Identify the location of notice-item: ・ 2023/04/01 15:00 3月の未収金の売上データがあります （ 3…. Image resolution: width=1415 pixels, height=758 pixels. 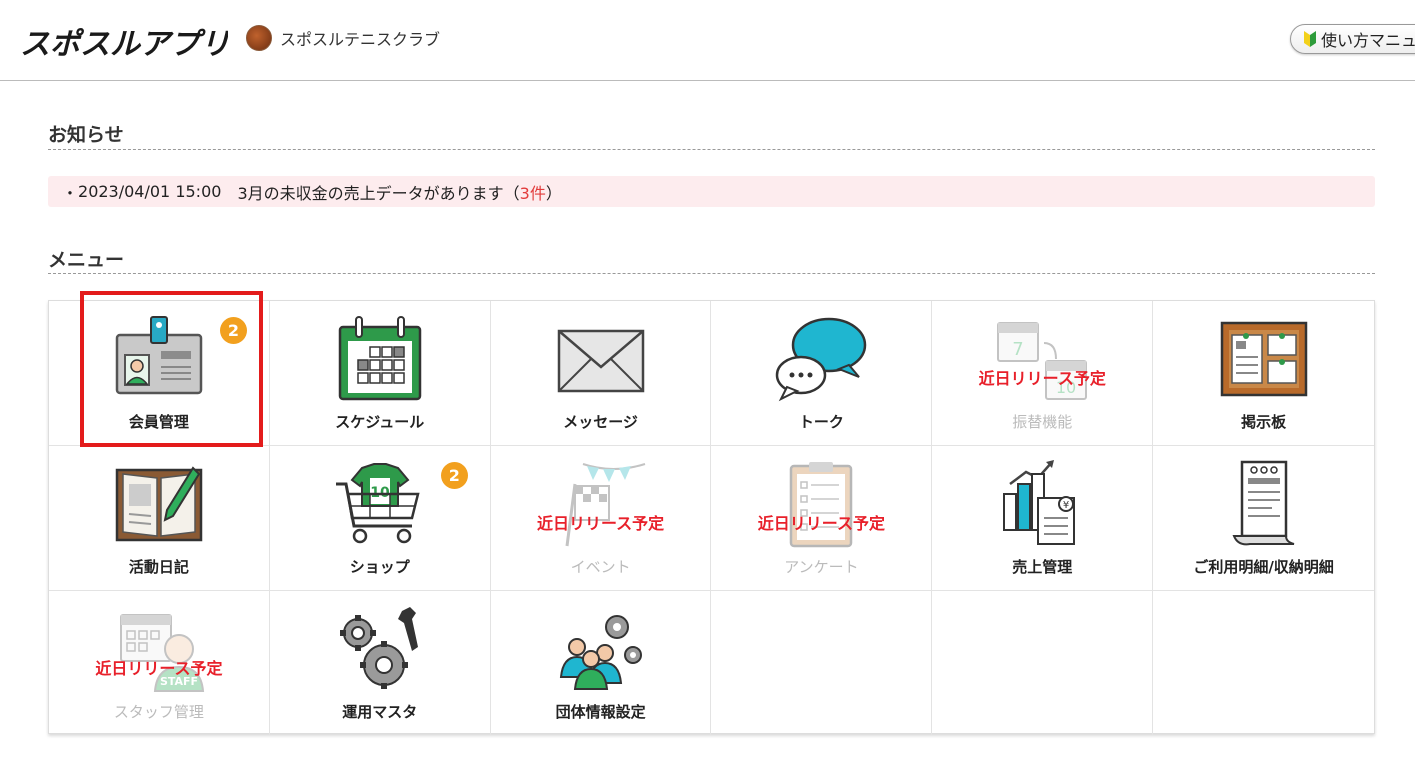
(711, 191).